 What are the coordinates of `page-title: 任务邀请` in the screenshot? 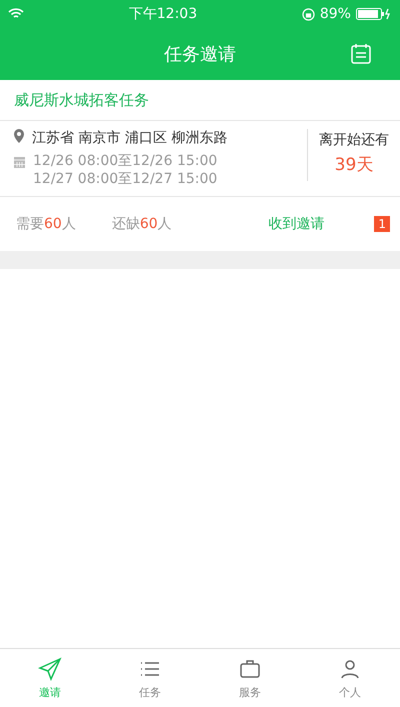 It's located at (200, 54).